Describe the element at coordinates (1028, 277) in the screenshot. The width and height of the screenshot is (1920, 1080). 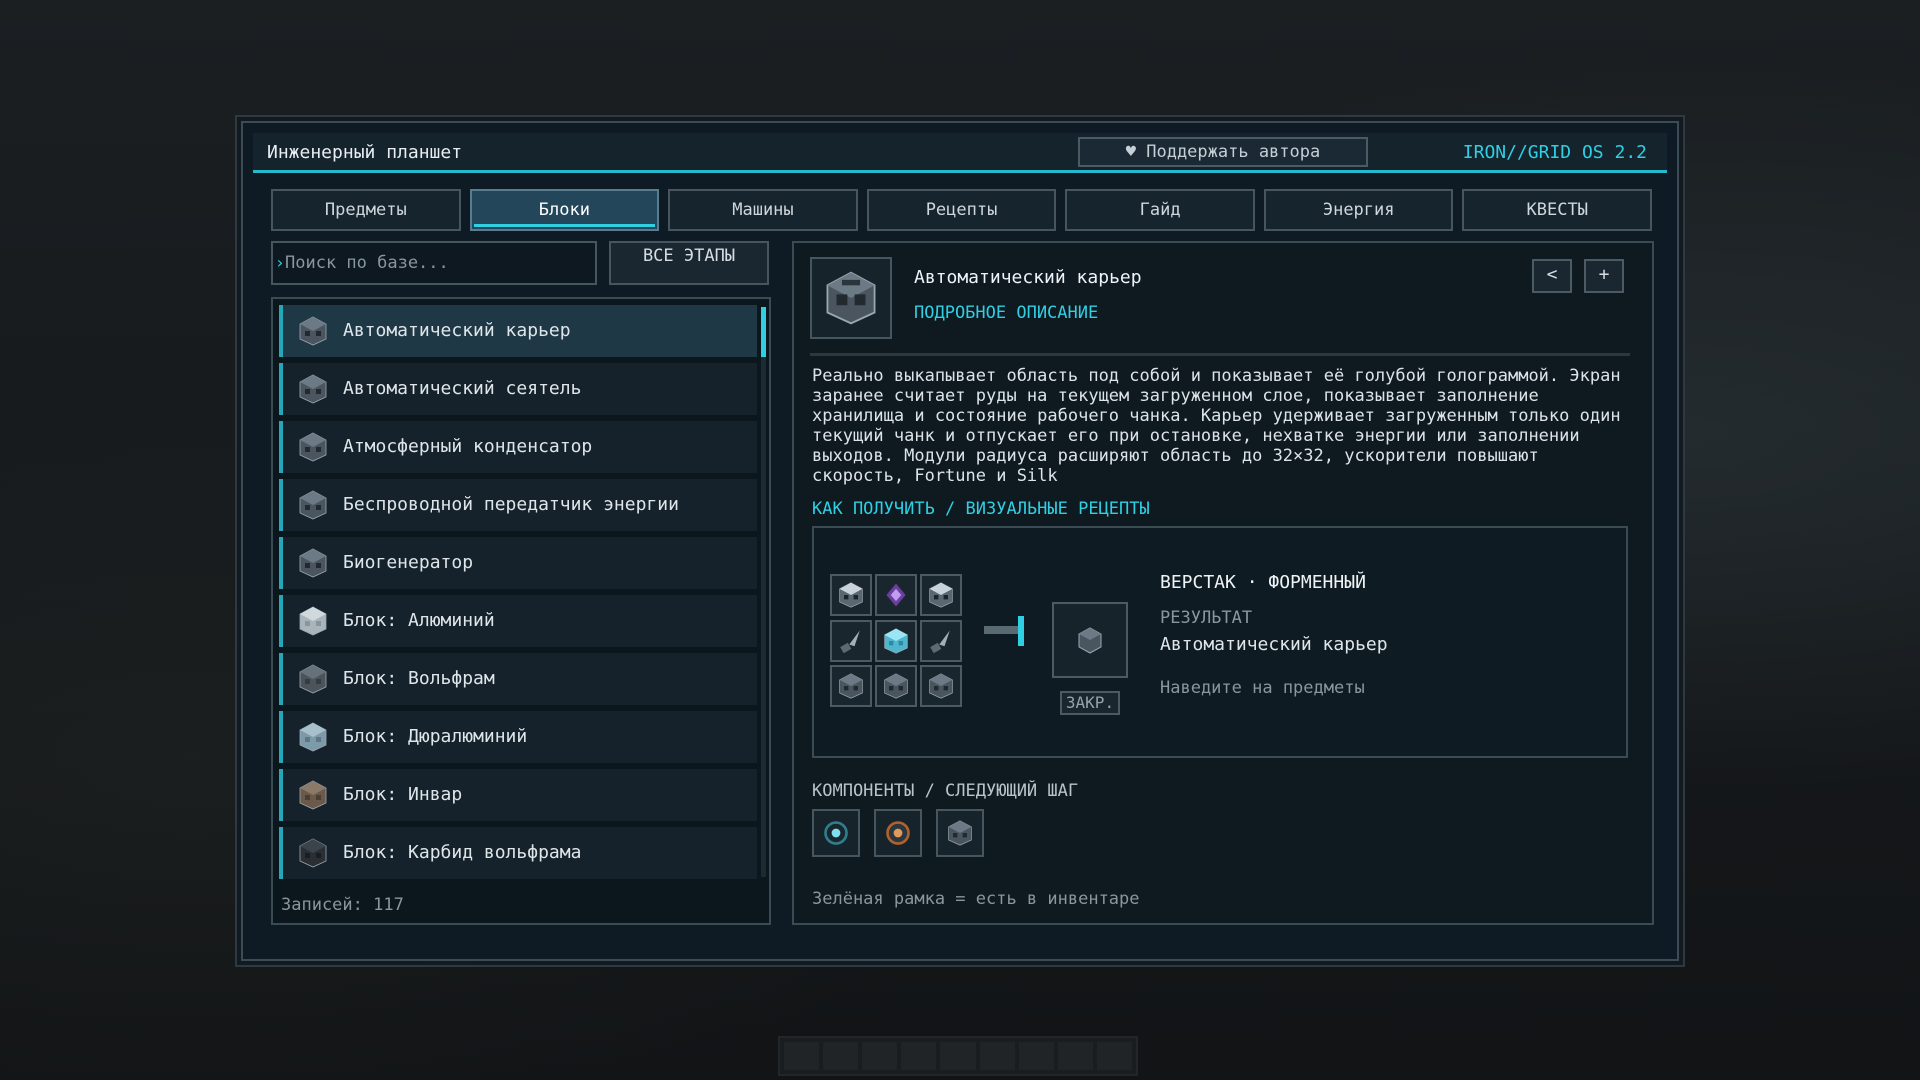
I see `selected-item-name: Автоматический карьер` at that location.